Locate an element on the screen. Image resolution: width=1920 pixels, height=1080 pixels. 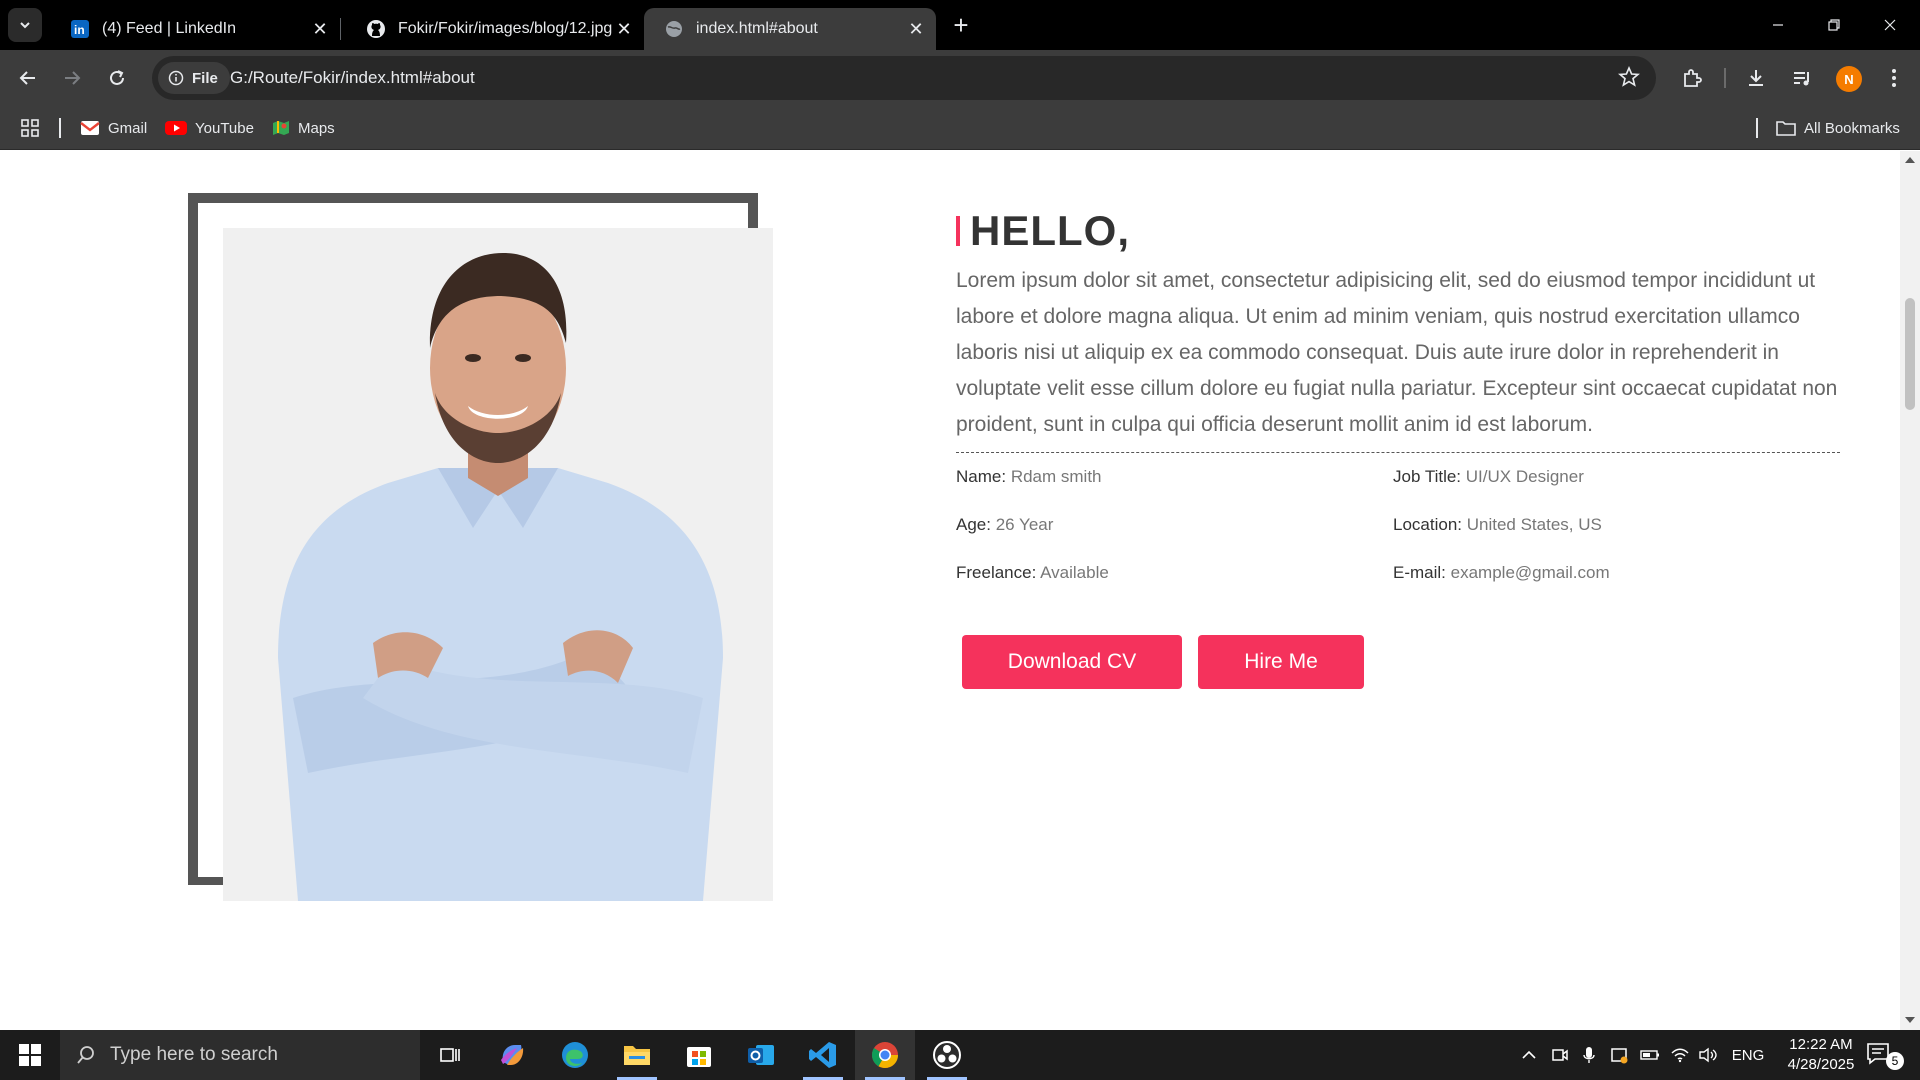
url-text: G:/Route/Fokir/index.html#about is located at coordinates (352, 78).